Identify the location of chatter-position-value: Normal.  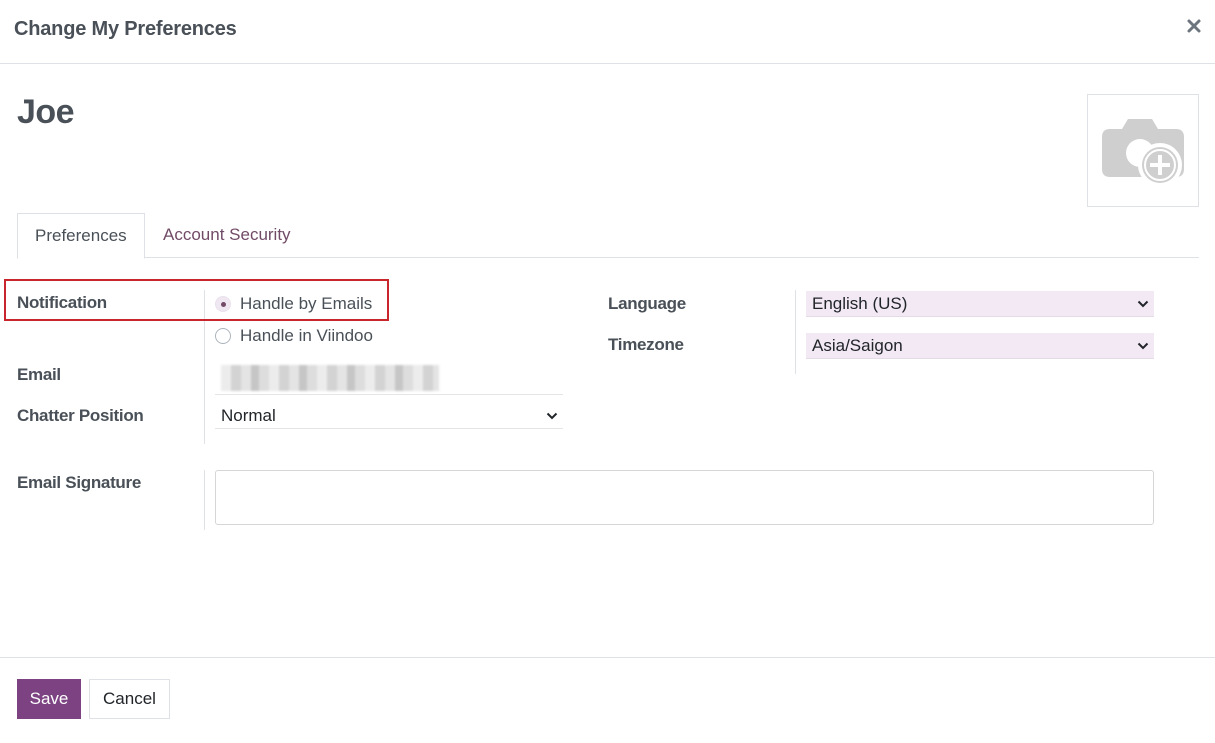
(248, 415).